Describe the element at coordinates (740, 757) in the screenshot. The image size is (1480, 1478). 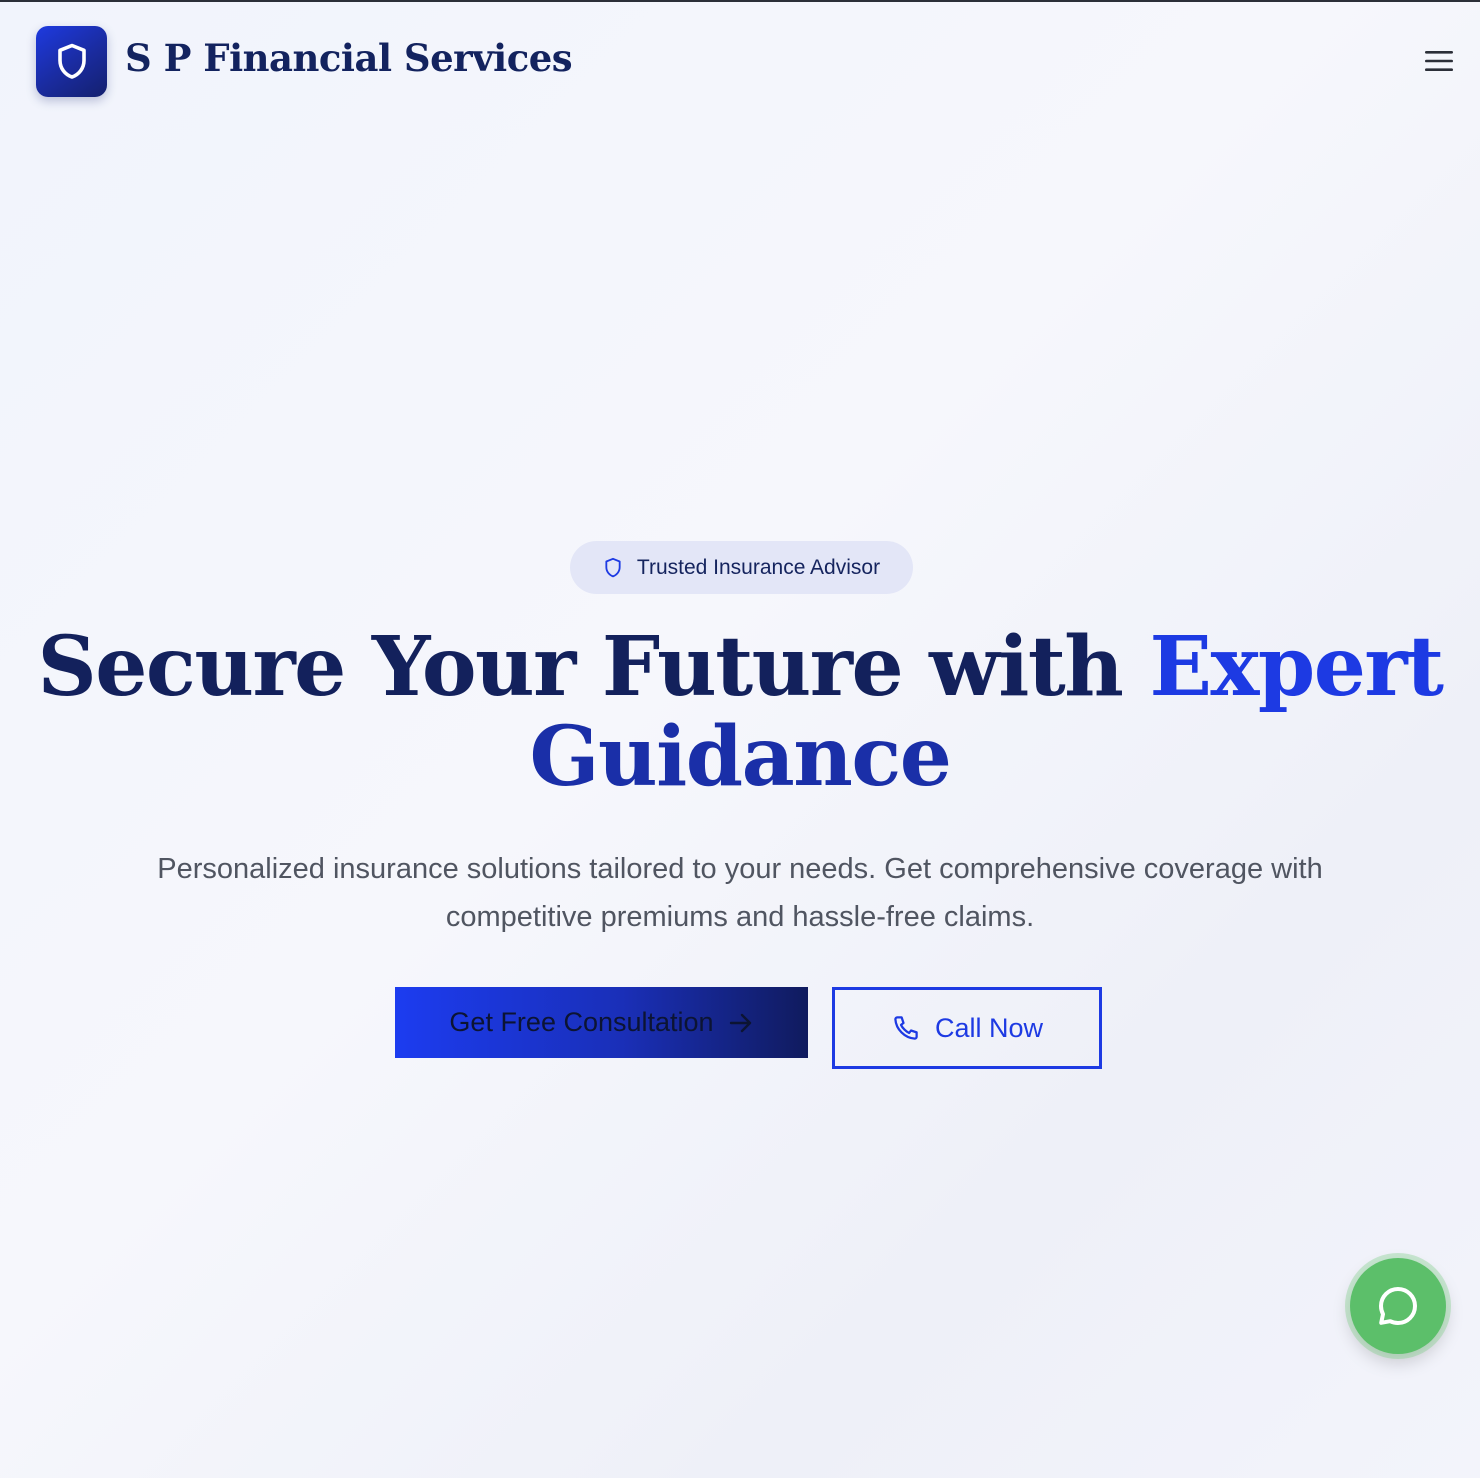
I see `hero-title-accent-2: Guidance` at that location.